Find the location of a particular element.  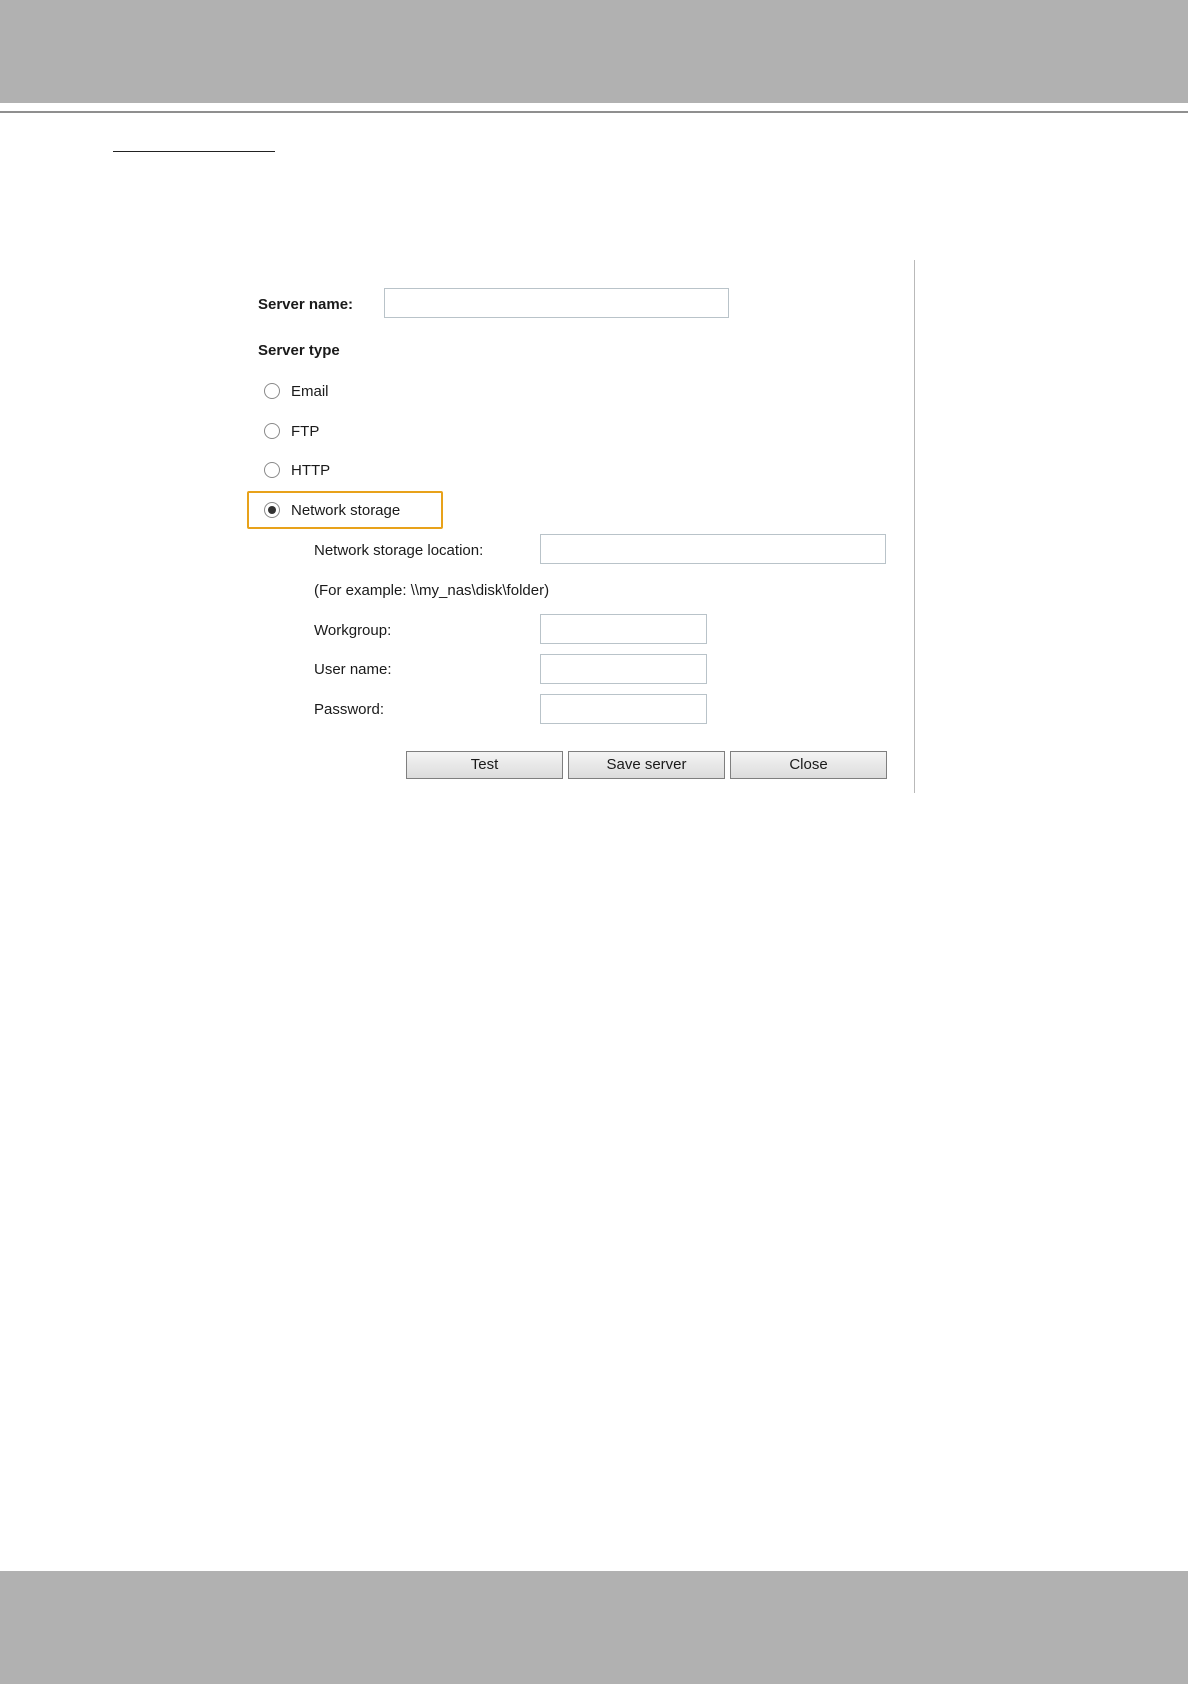

dialog-right-divider is located at coordinates (914, 526).